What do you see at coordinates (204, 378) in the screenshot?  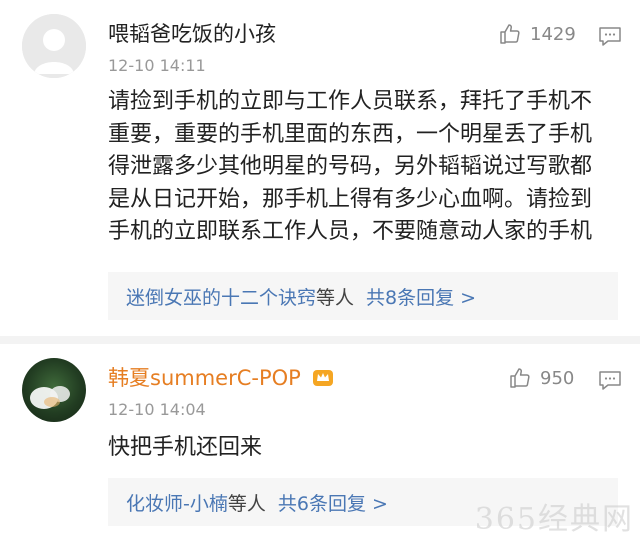 I see `username-text: 韩夏summerC-POP` at bounding box center [204, 378].